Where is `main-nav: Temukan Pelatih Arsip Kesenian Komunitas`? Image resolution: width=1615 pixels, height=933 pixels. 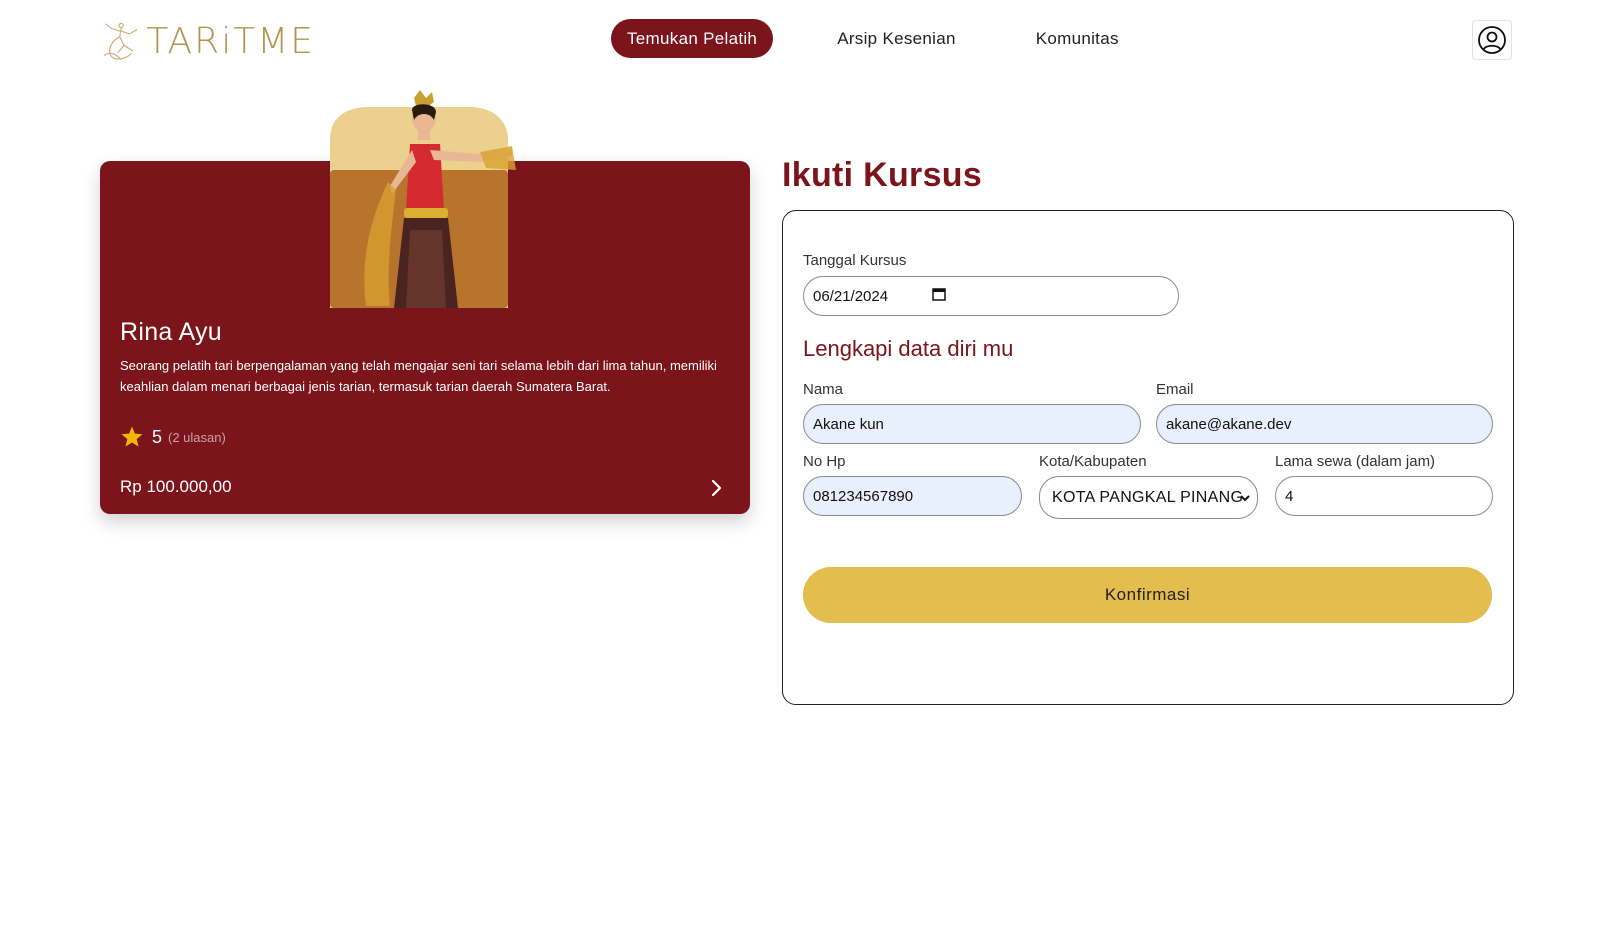 main-nav: Temukan Pelatih Arsip Kesenian Komunitas is located at coordinates (873, 38).